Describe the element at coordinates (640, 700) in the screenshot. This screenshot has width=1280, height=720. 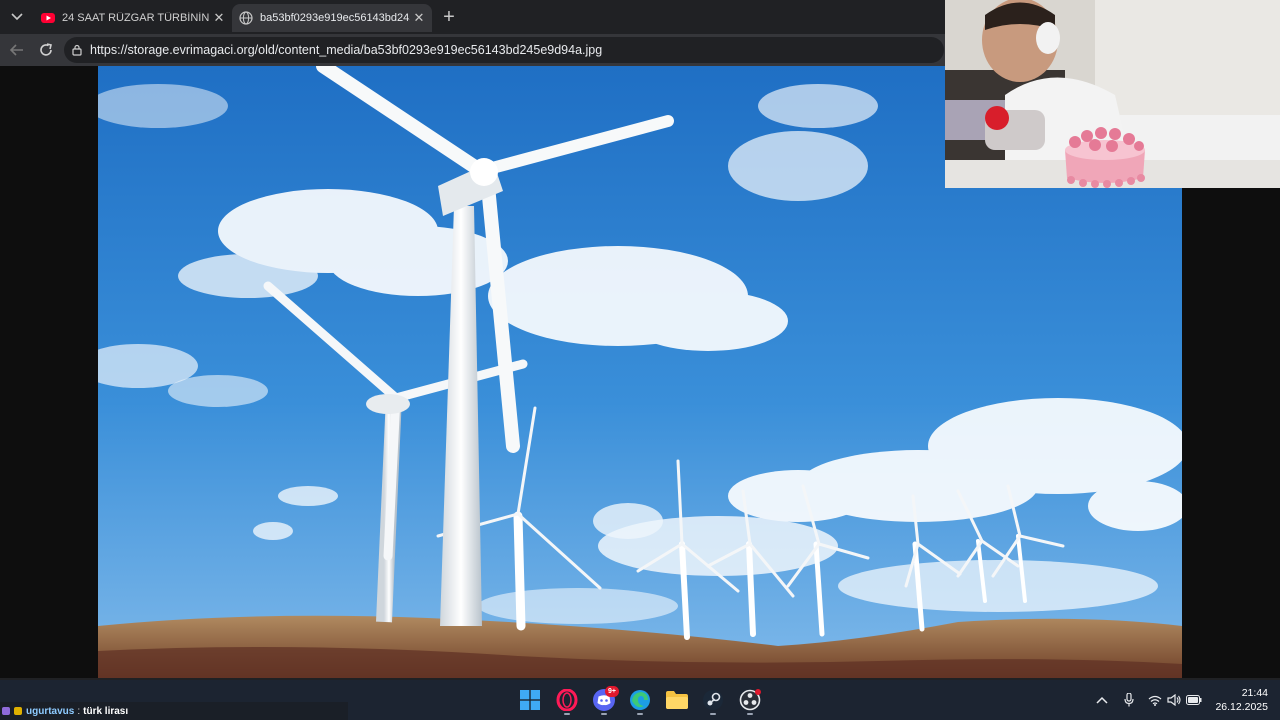
I see `edge-icon` at that location.